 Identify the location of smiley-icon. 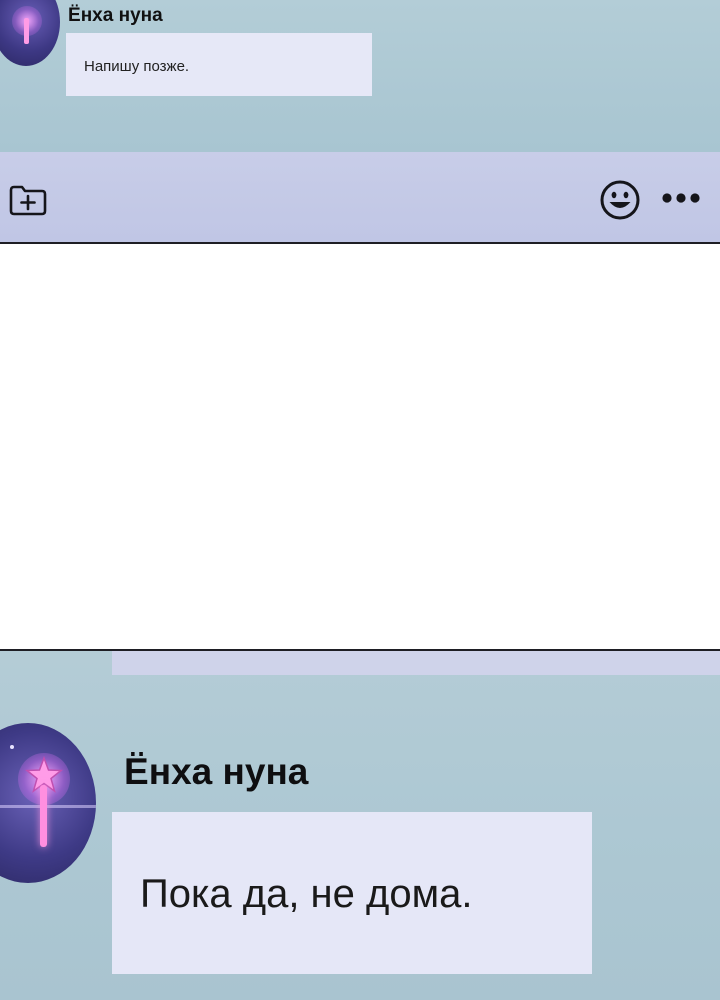
(620, 200).